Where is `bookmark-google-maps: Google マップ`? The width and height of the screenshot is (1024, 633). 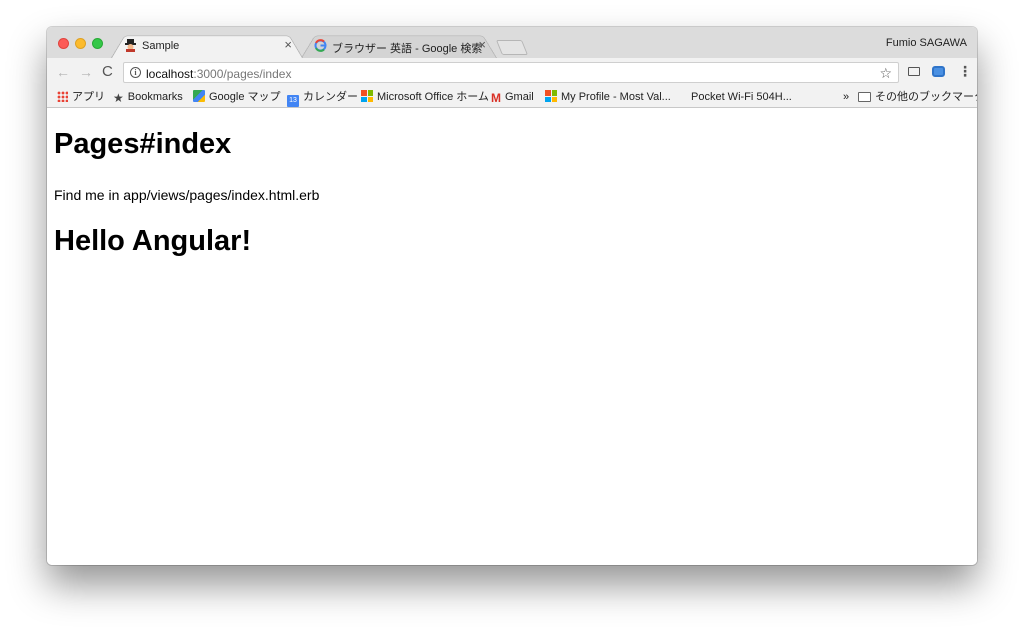 bookmark-google-maps: Google マップ is located at coordinates (237, 97).